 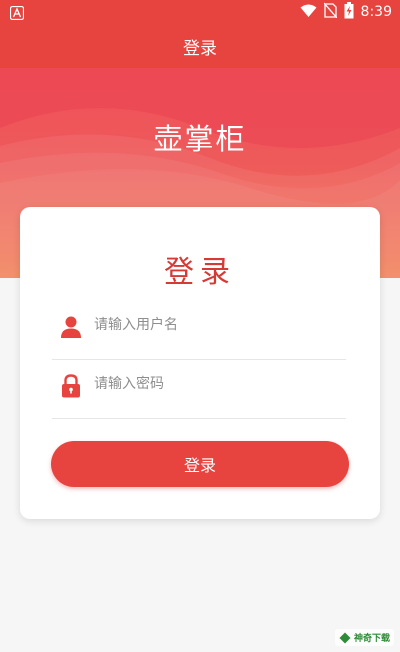 I want to click on no-sim-icon, so click(x=330, y=12).